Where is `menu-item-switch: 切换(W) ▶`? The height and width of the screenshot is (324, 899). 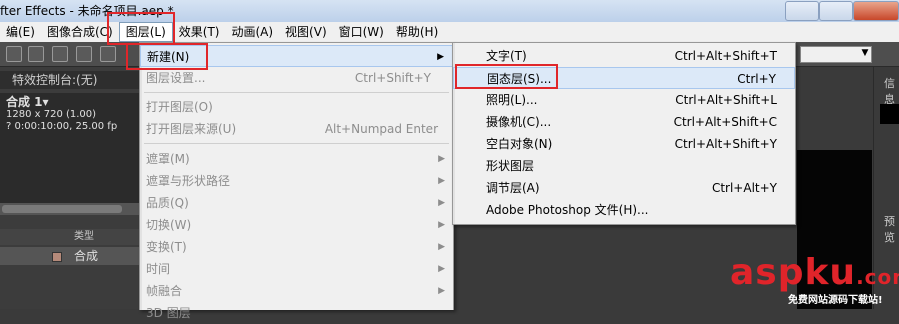
menu-item-switch: 切换(W) ▶ is located at coordinates (296, 225).